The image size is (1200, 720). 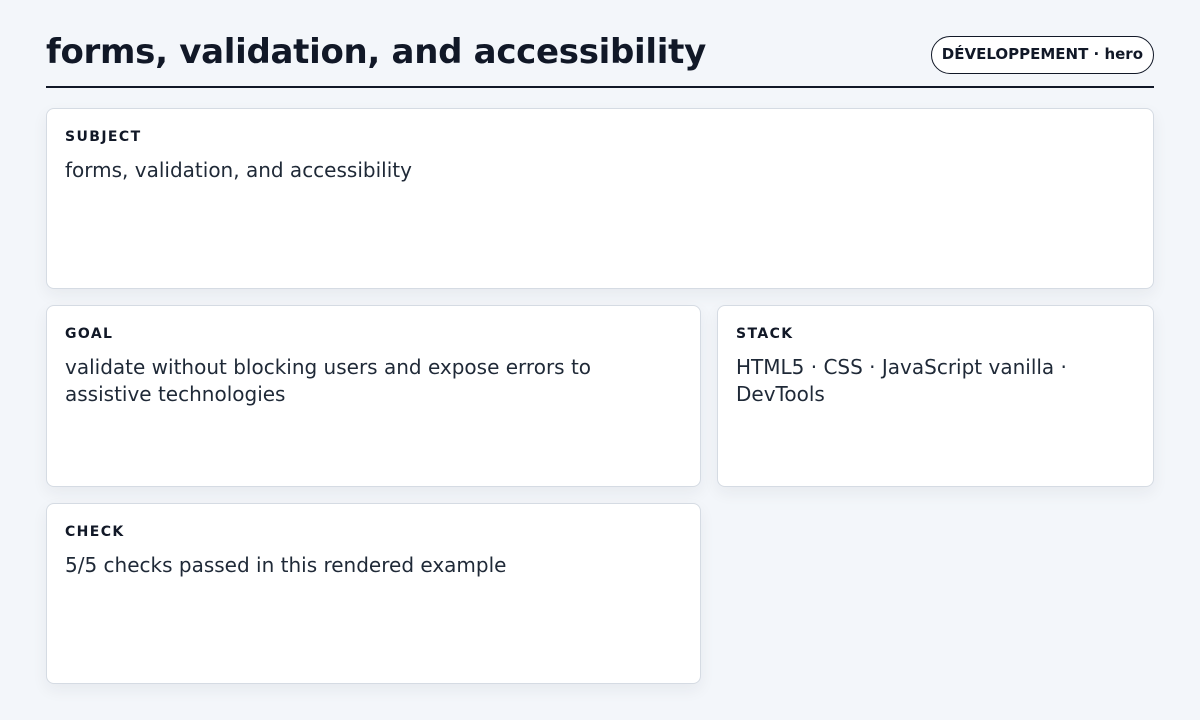 I want to click on stack-label: STACK, so click(x=765, y=334).